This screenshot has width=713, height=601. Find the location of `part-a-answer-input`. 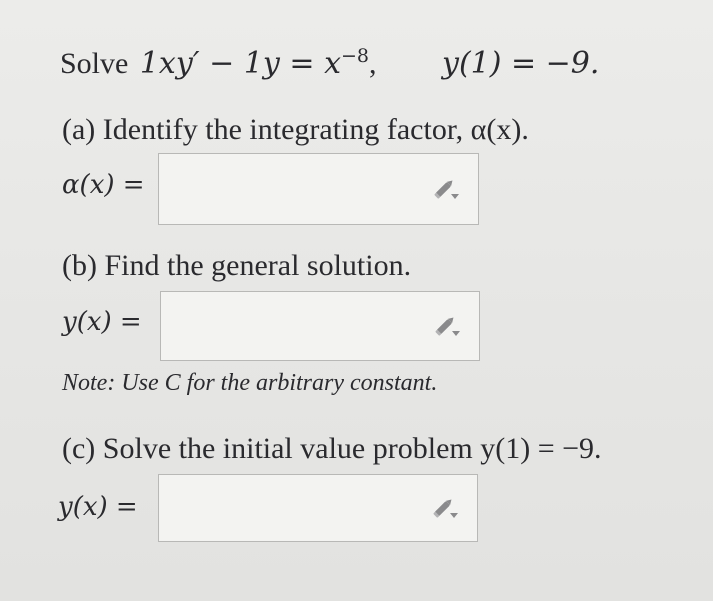

part-a-answer-input is located at coordinates (318, 189).